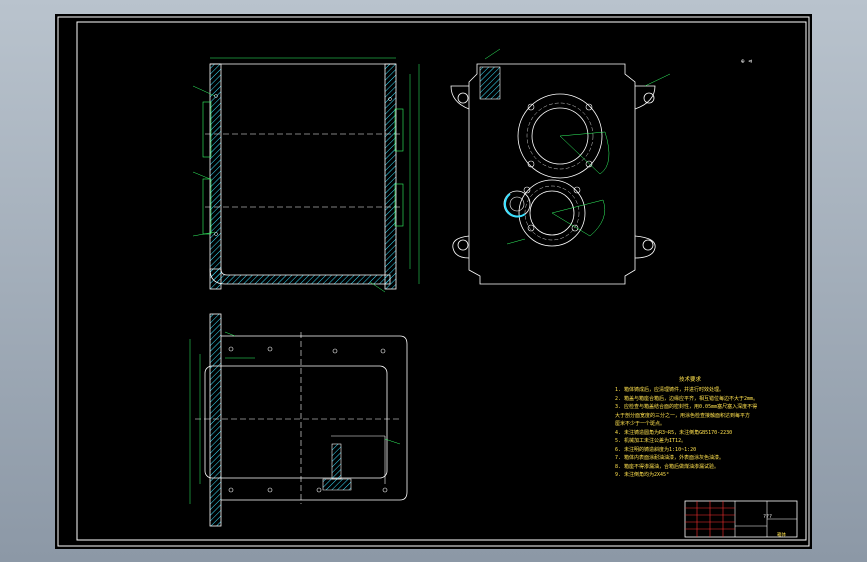 The width and height of the screenshot is (867, 562). Describe the element at coordinates (298, 420) in the screenshot. I see `top-view` at that location.